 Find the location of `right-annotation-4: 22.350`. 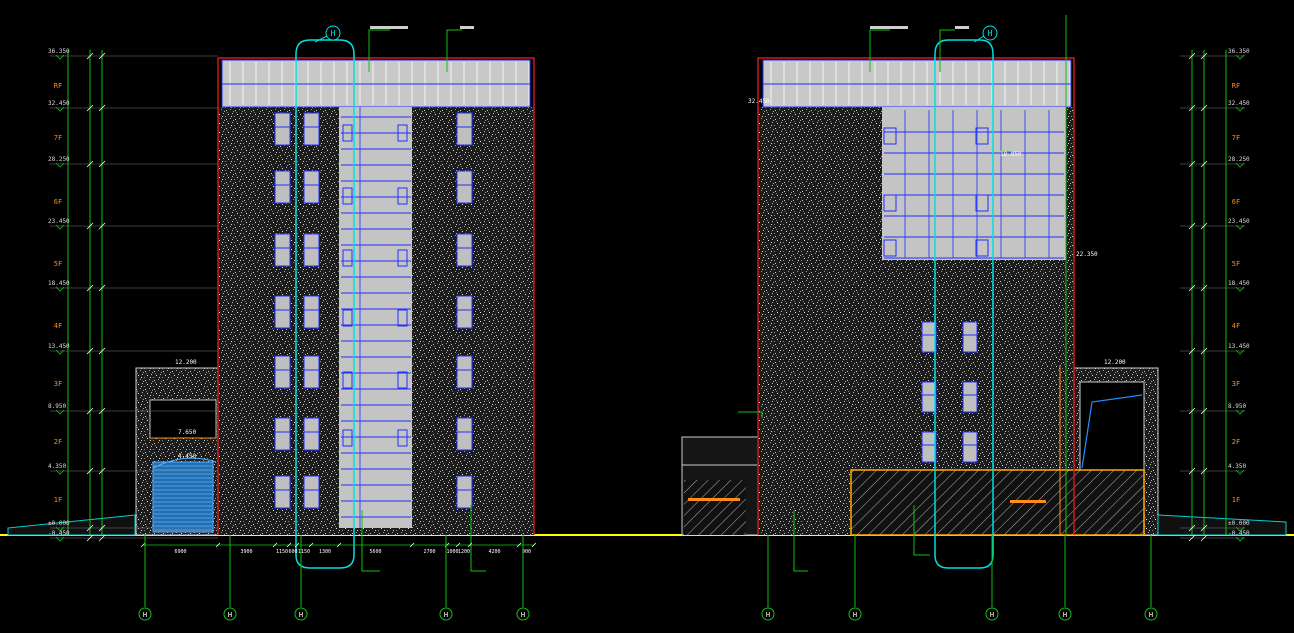

right-annotation-4: 22.350 is located at coordinates (1087, 254).